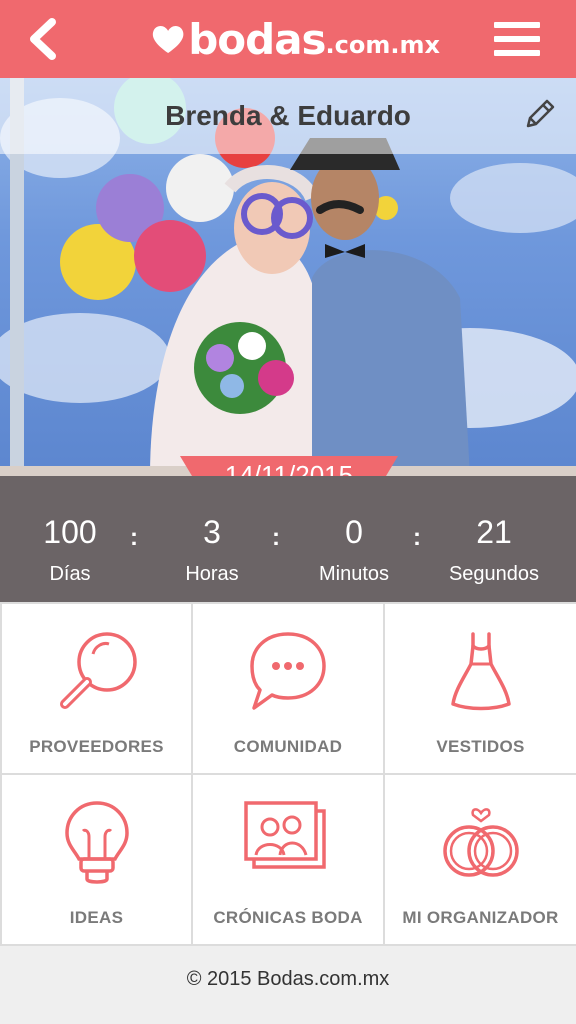 This screenshot has width=576, height=1024. I want to click on logo-brand: bodas, so click(257, 39).